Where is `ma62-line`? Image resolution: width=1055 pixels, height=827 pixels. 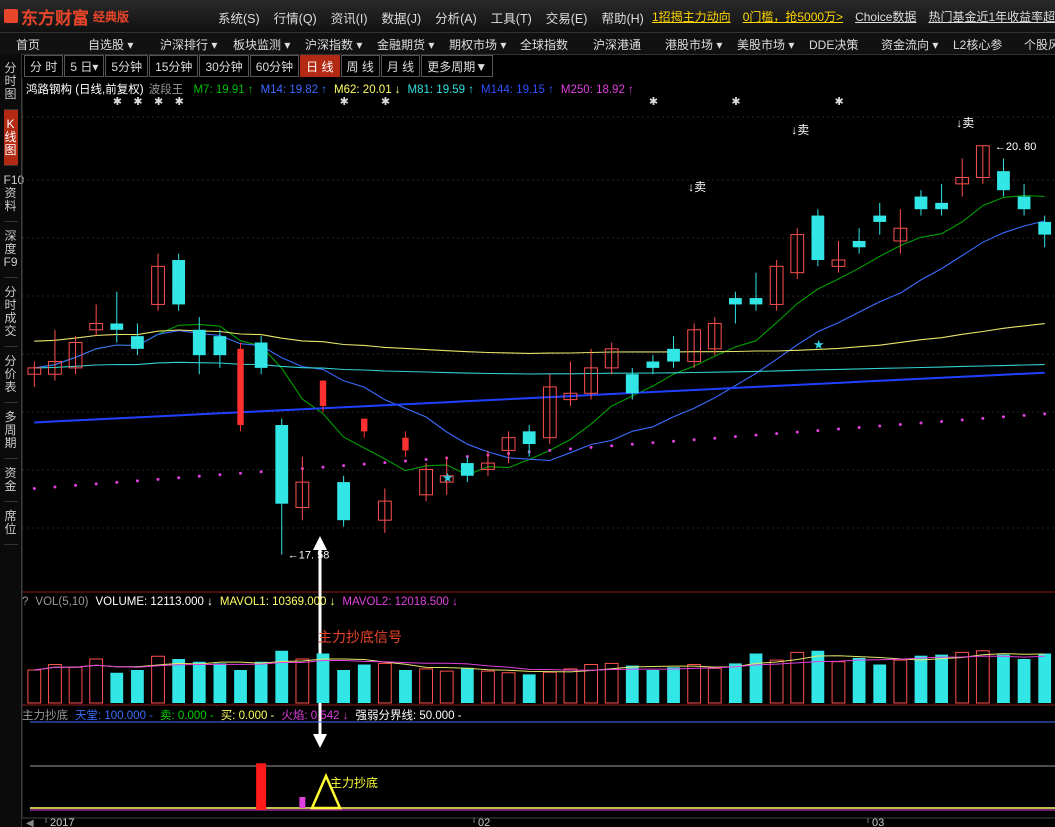 ma62-line is located at coordinates (539, 338).